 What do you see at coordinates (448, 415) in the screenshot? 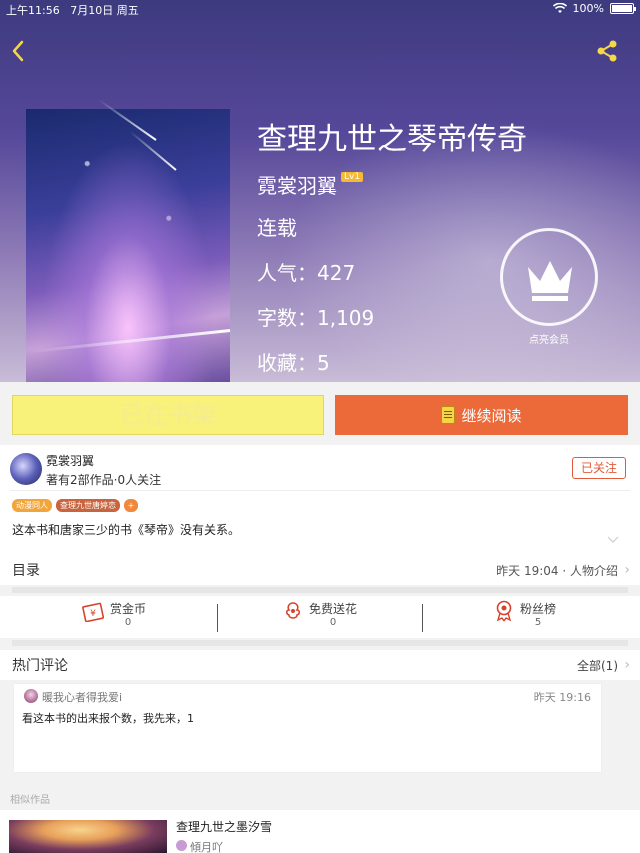
I see `book-icon` at bounding box center [448, 415].